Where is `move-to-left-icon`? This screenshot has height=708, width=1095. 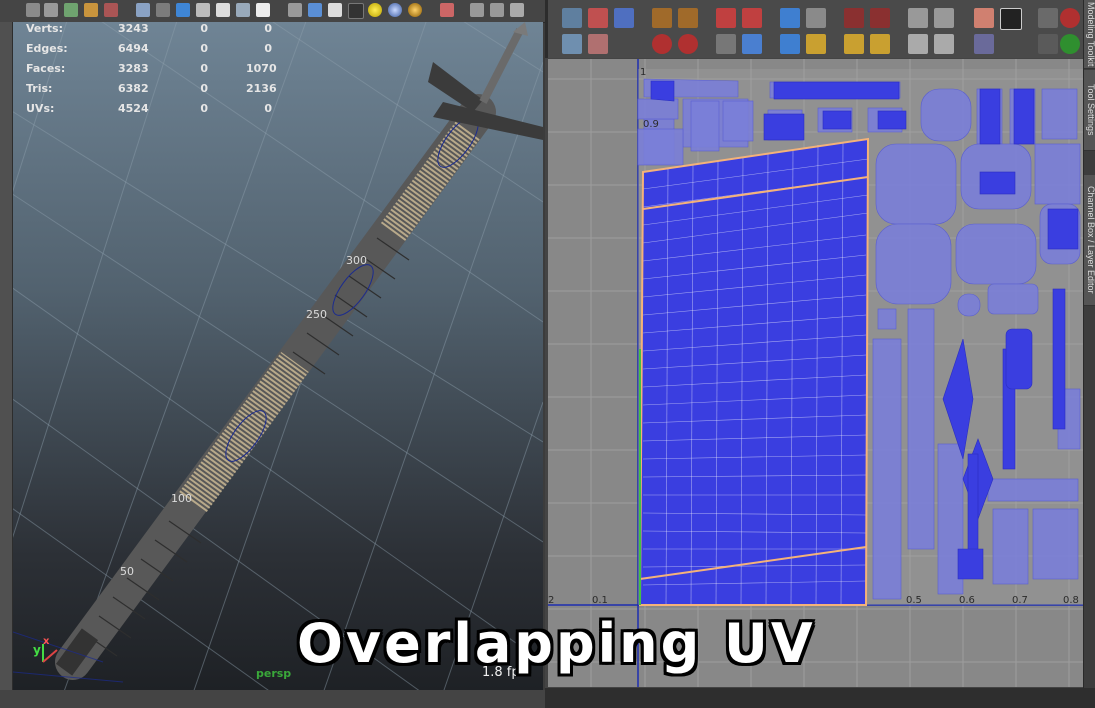 move-to-left-icon is located at coordinates (880, 44).